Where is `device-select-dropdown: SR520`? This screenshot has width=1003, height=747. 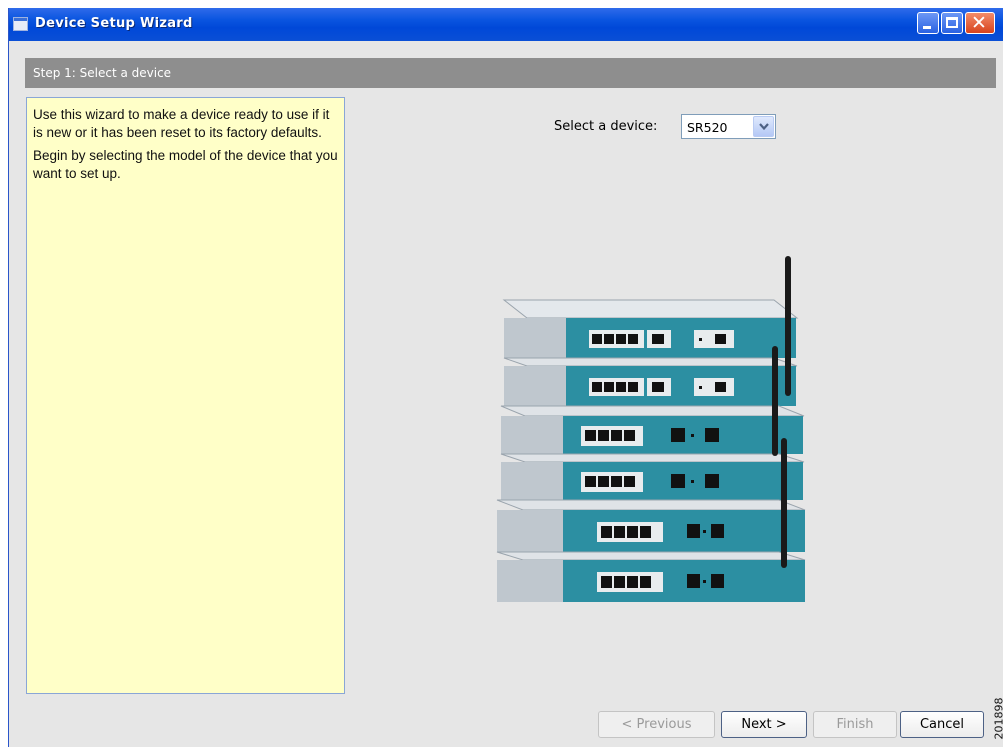 device-select-dropdown: SR520 is located at coordinates (728, 126).